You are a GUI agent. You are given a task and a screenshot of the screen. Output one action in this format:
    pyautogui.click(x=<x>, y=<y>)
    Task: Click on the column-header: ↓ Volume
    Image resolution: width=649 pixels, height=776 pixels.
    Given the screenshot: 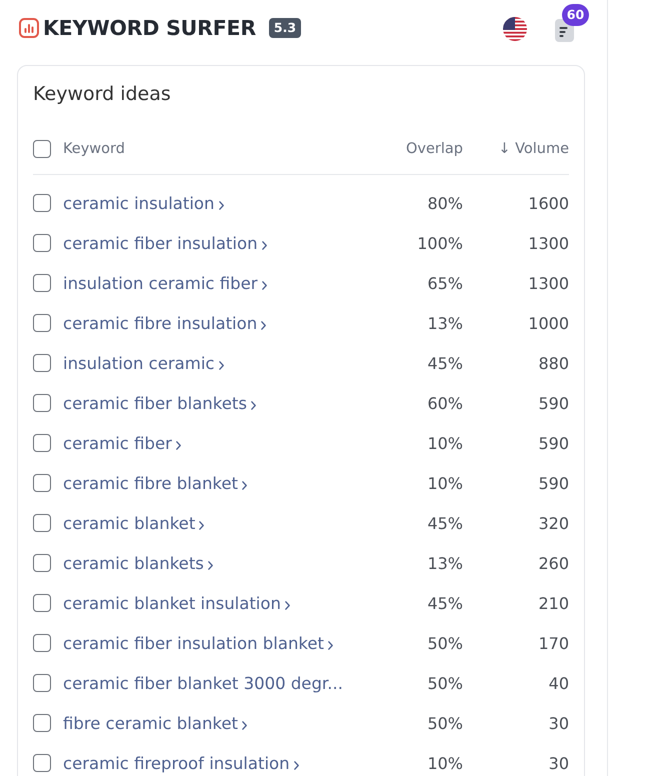 What is the action you would take?
    pyautogui.click(x=533, y=148)
    